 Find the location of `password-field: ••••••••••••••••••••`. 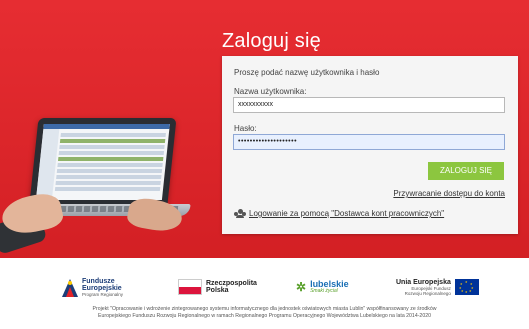

password-field: •••••••••••••••••••• is located at coordinates (369, 142).